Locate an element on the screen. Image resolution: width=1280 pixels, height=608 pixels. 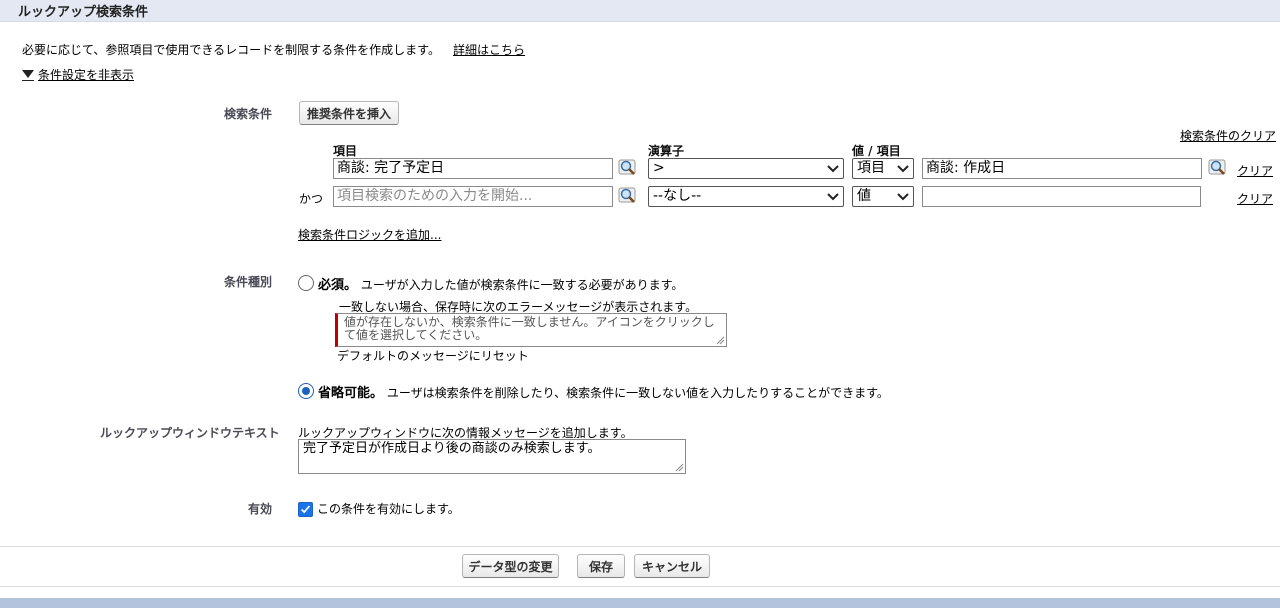
clear-row-1-link: クリア is located at coordinates (1255, 170).